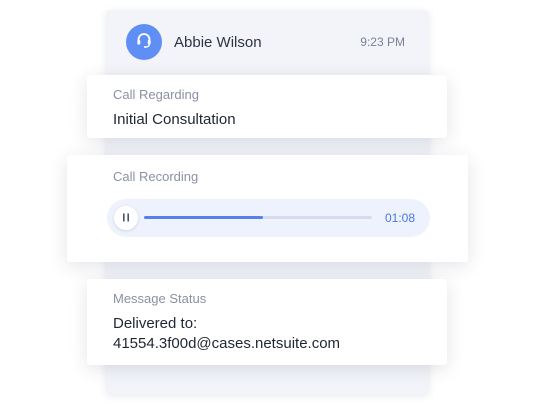 The image size is (536, 404). I want to click on call-recording-label: Call Recording, so click(156, 176).